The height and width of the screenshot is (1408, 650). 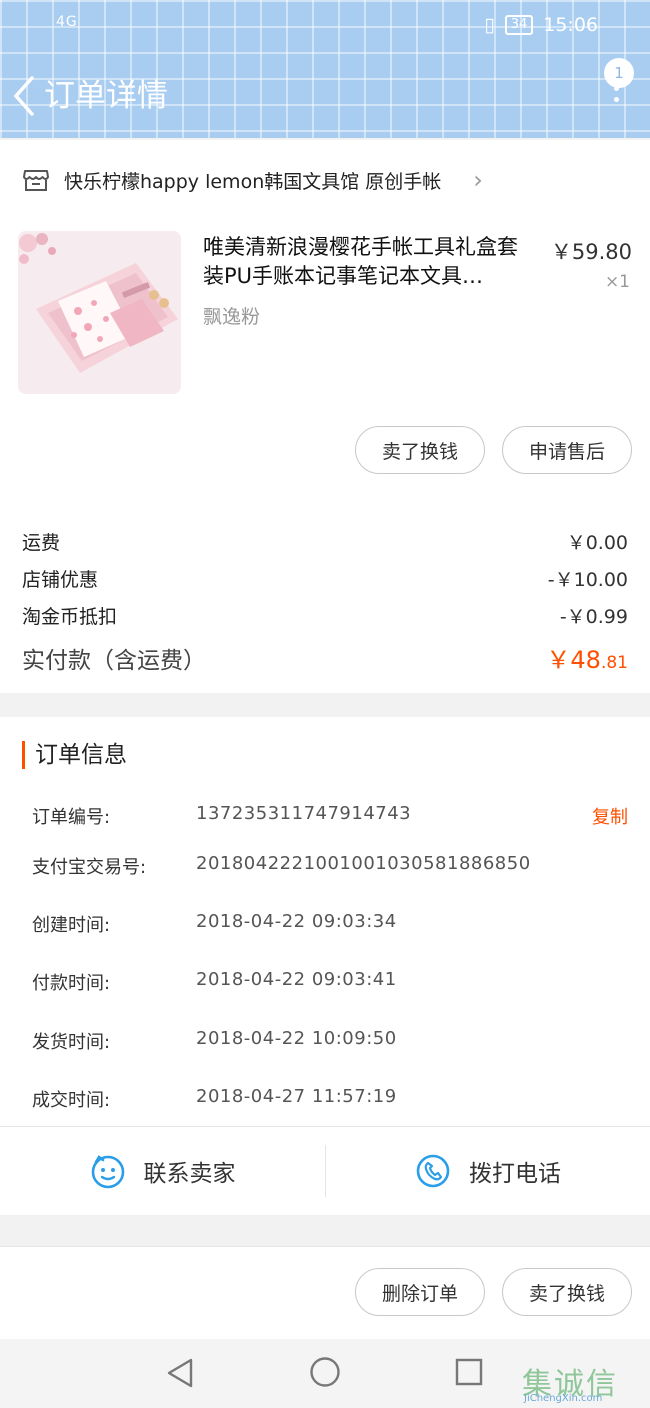 What do you see at coordinates (180, 1373) in the screenshot?
I see `nav-back-icon` at bounding box center [180, 1373].